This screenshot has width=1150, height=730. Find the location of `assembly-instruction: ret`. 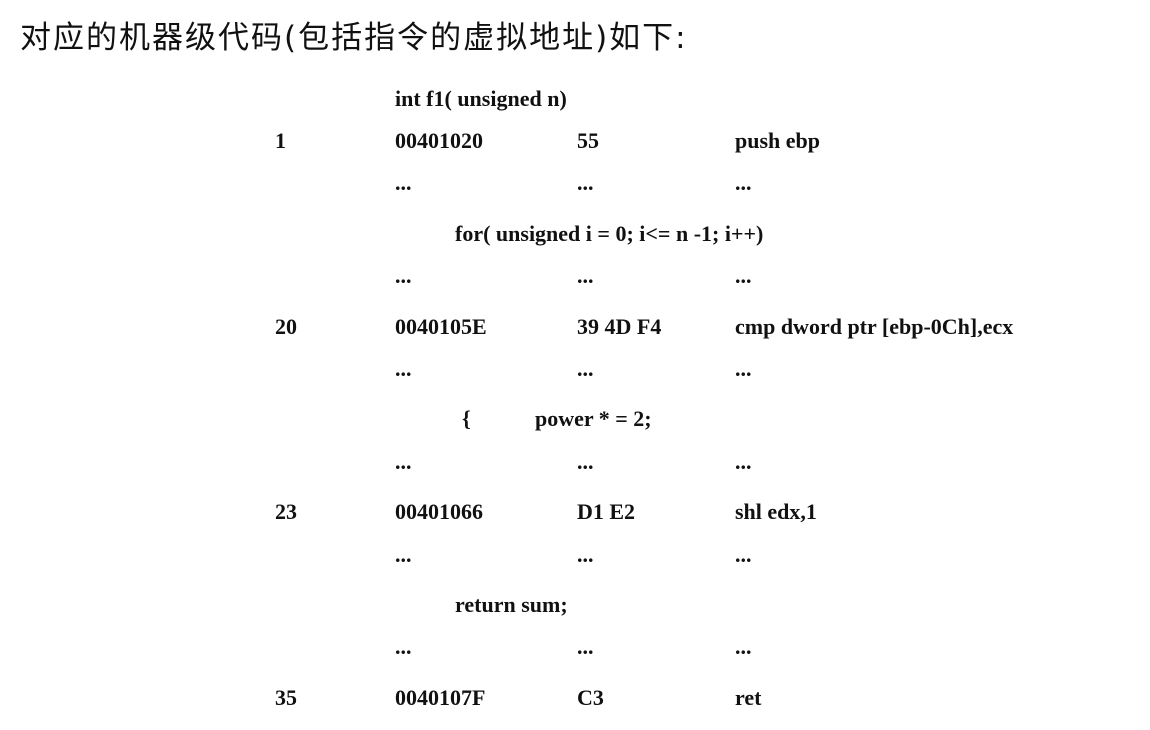

assembly-instruction: ret is located at coordinates (748, 697).